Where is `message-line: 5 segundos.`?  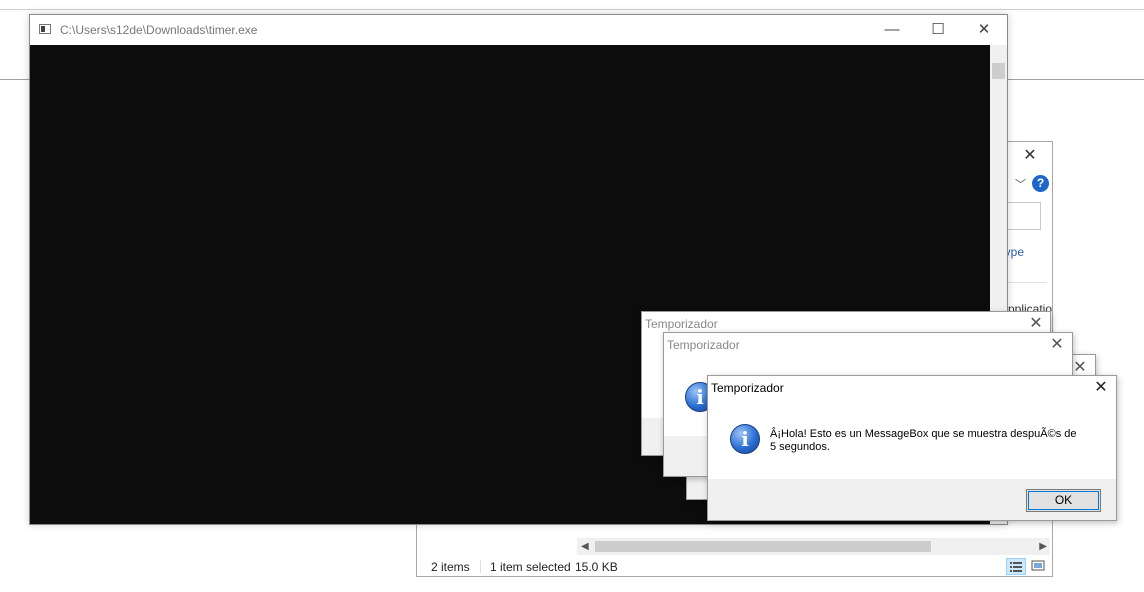
message-line: 5 segundos. is located at coordinates (800, 447).